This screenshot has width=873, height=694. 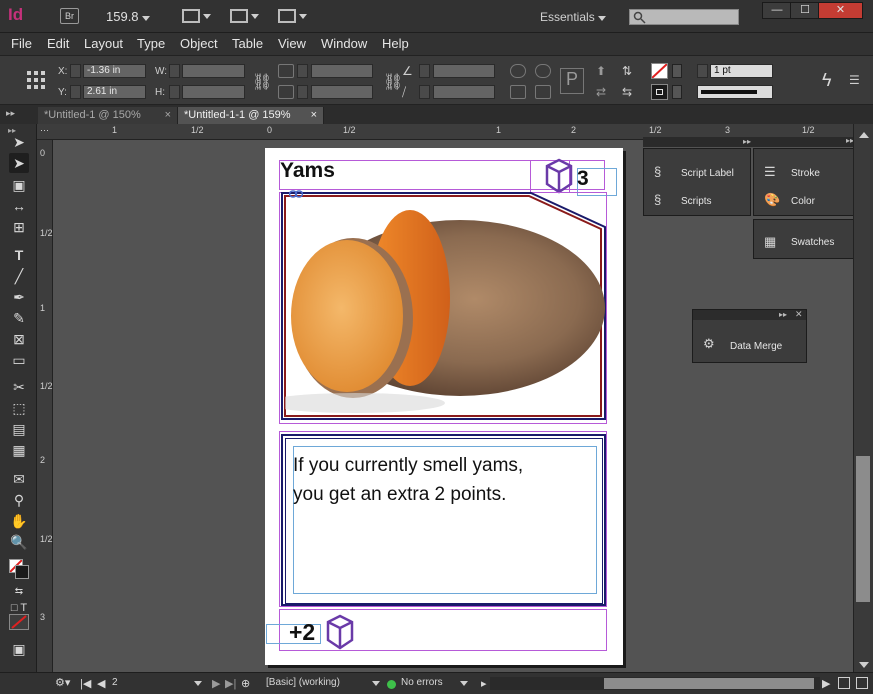 What do you see at coordinates (799, 314) in the screenshot?
I see `panel-close-icon: ✕` at bounding box center [799, 314].